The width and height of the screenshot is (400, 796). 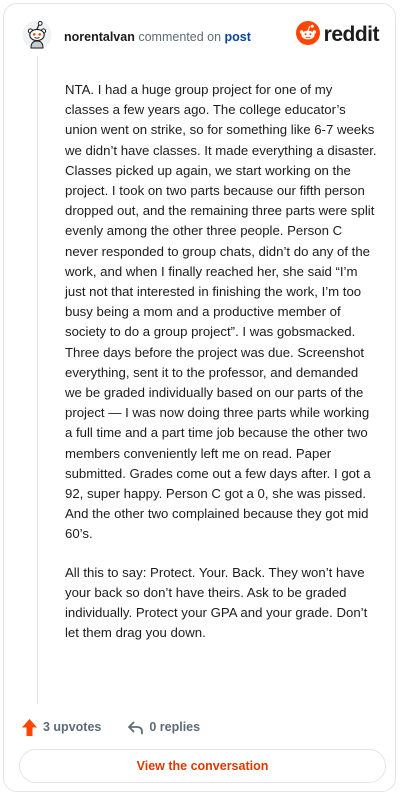 I want to click on snoo-avatar-icon, so click(x=37, y=35).